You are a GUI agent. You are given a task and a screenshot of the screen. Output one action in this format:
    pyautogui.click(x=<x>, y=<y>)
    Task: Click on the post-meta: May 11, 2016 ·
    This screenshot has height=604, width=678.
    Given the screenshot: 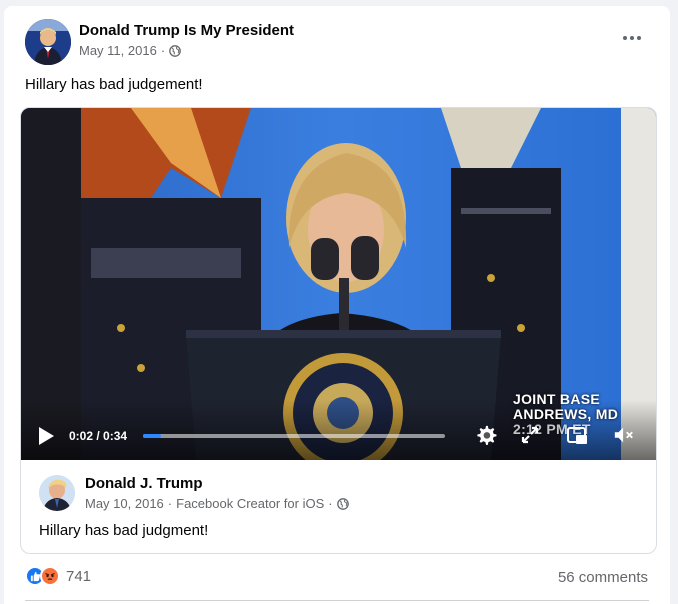 What is the action you would take?
    pyautogui.click(x=130, y=50)
    